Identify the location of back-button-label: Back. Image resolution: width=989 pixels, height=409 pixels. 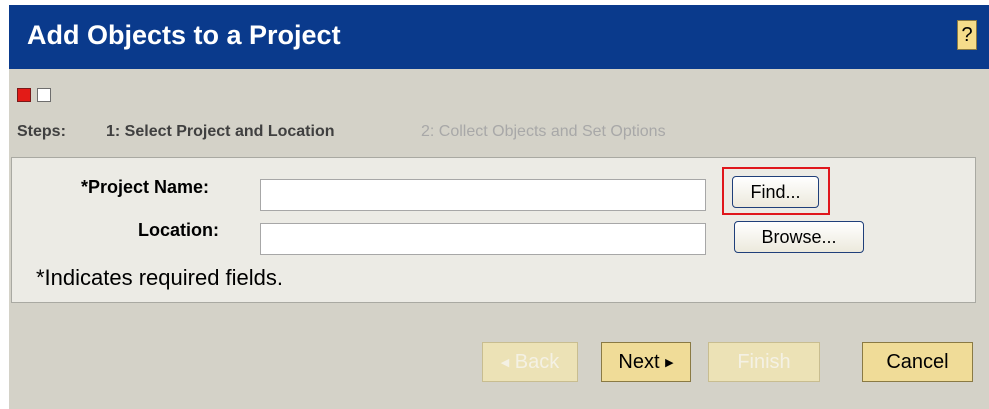
(537, 362).